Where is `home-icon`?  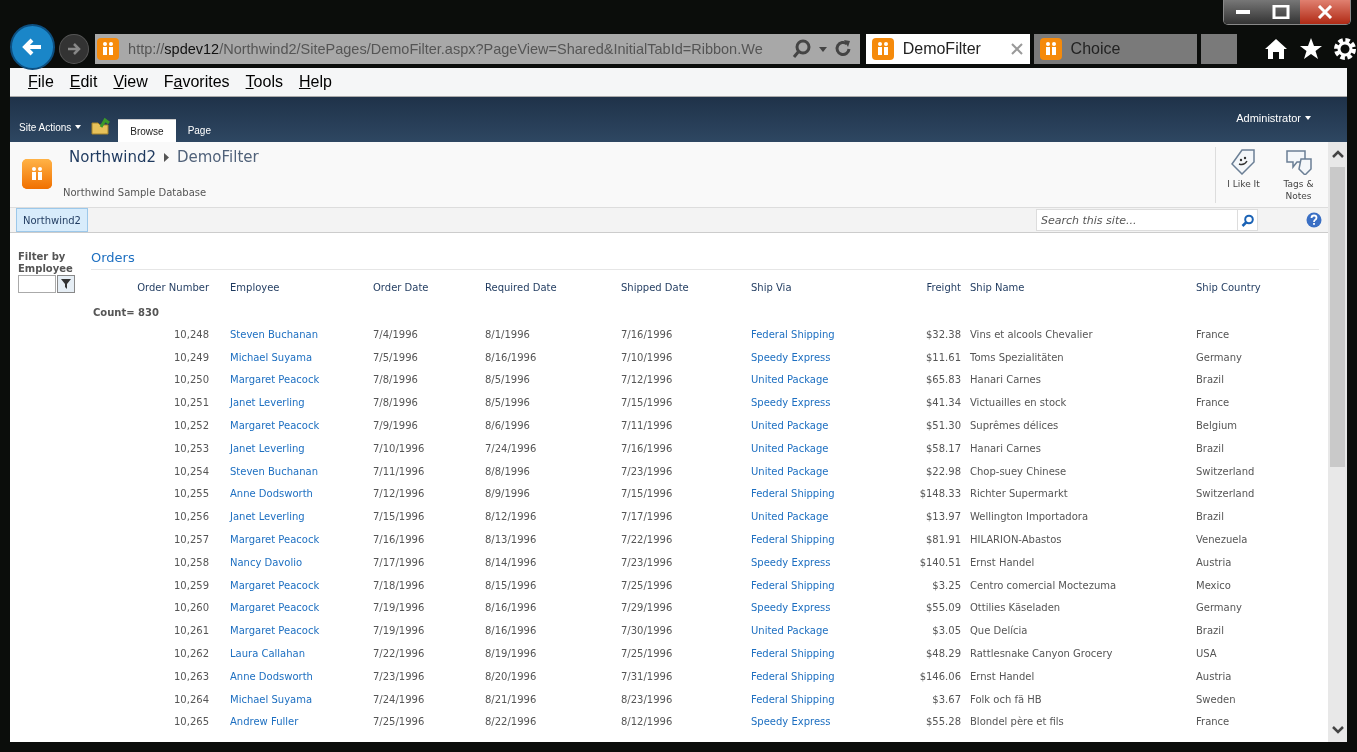 home-icon is located at coordinates (1276, 49).